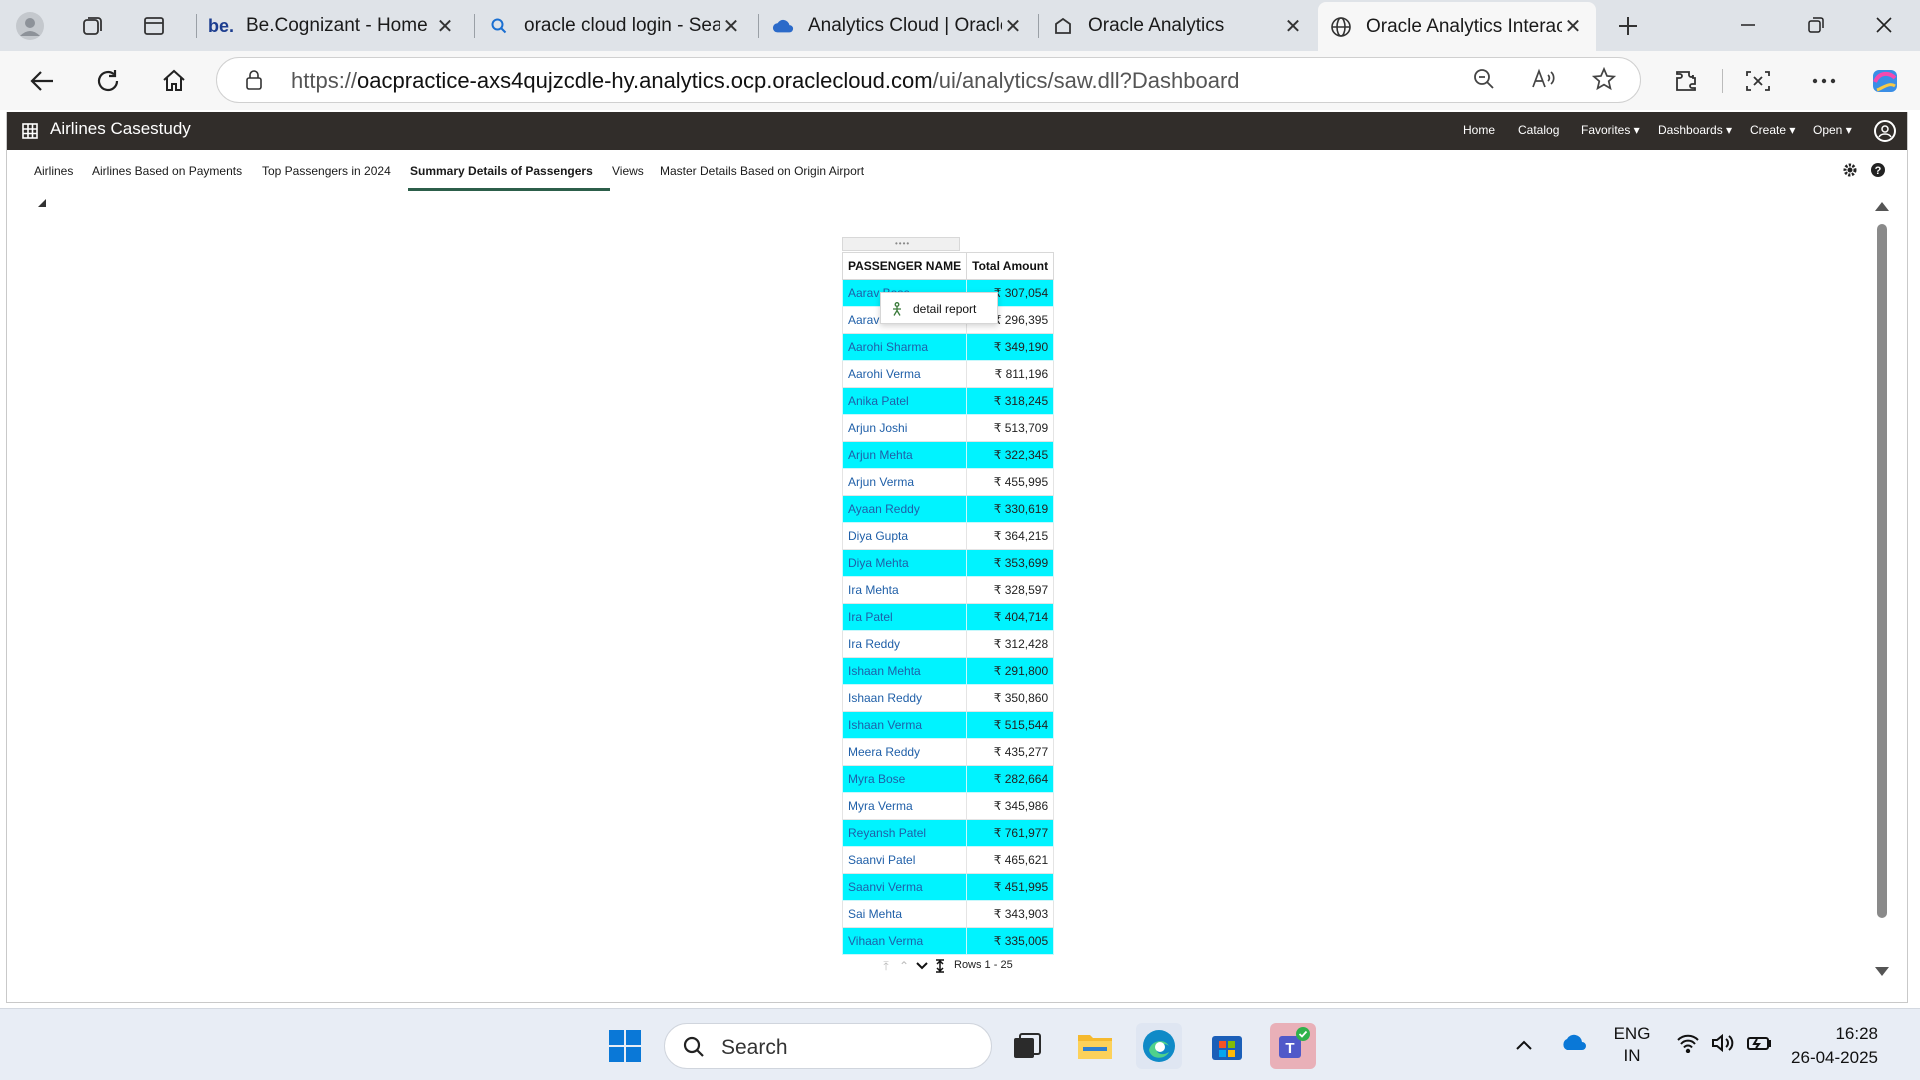  I want to click on start-menu-icon, so click(625, 1046).